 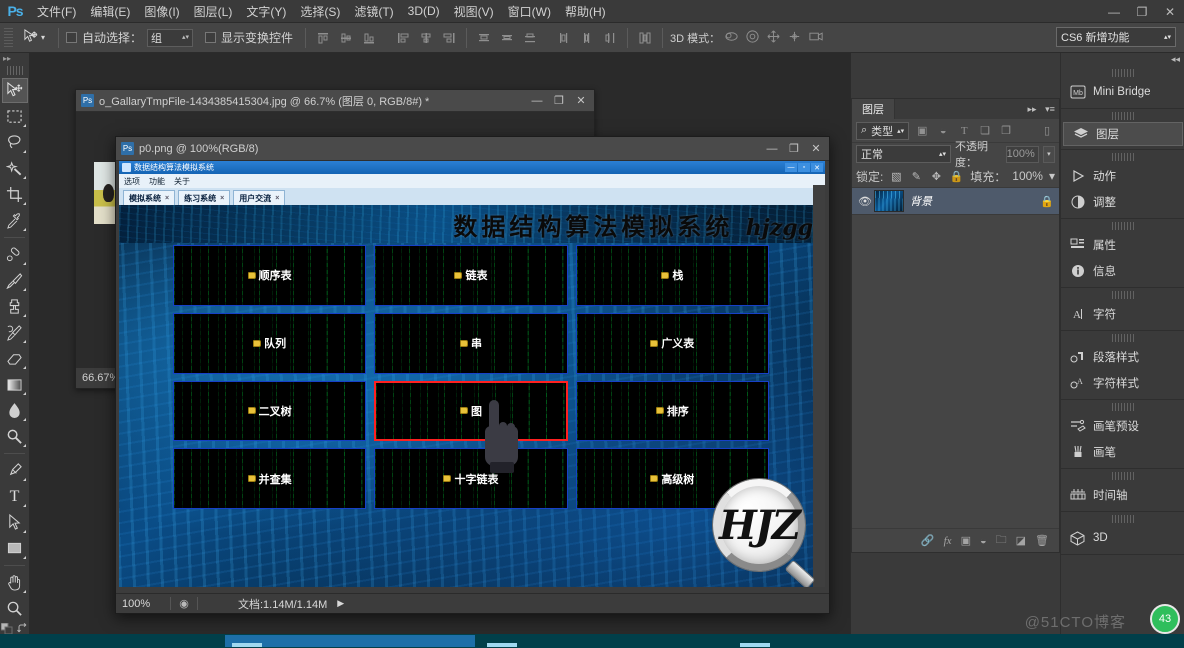 What do you see at coordinates (889, 201) in the screenshot?
I see `layer-thumbnail` at bounding box center [889, 201].